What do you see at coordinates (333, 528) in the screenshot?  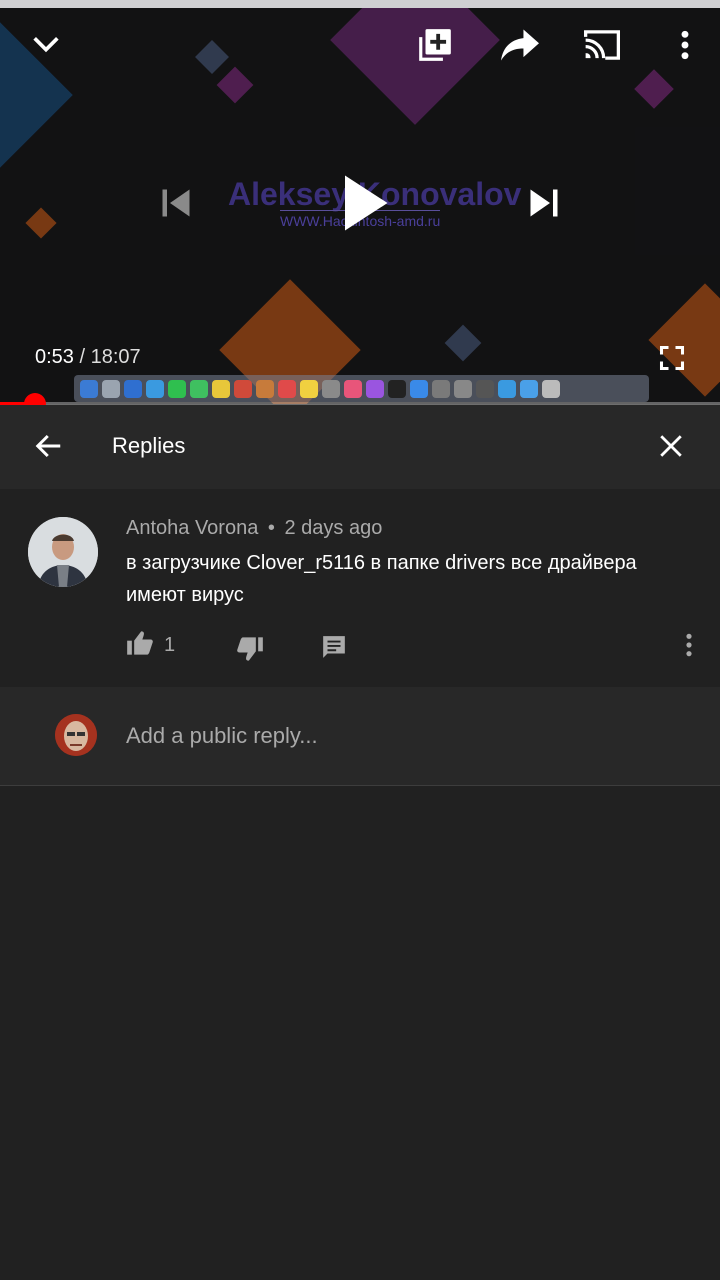 I see `comment-timestamp: 2 days ago` at bounding box center [333, 528].